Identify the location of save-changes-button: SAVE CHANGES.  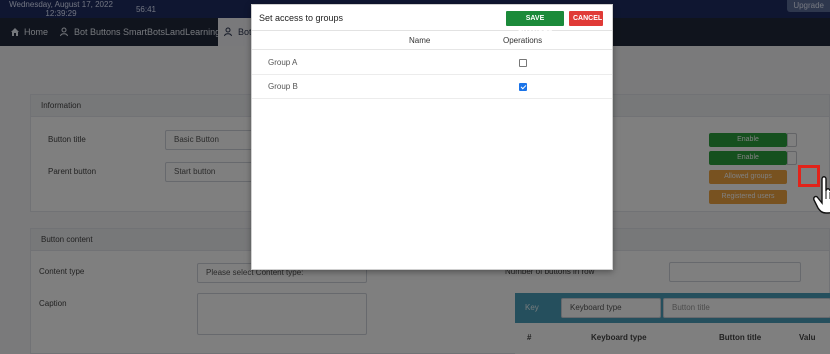
(535, 24).